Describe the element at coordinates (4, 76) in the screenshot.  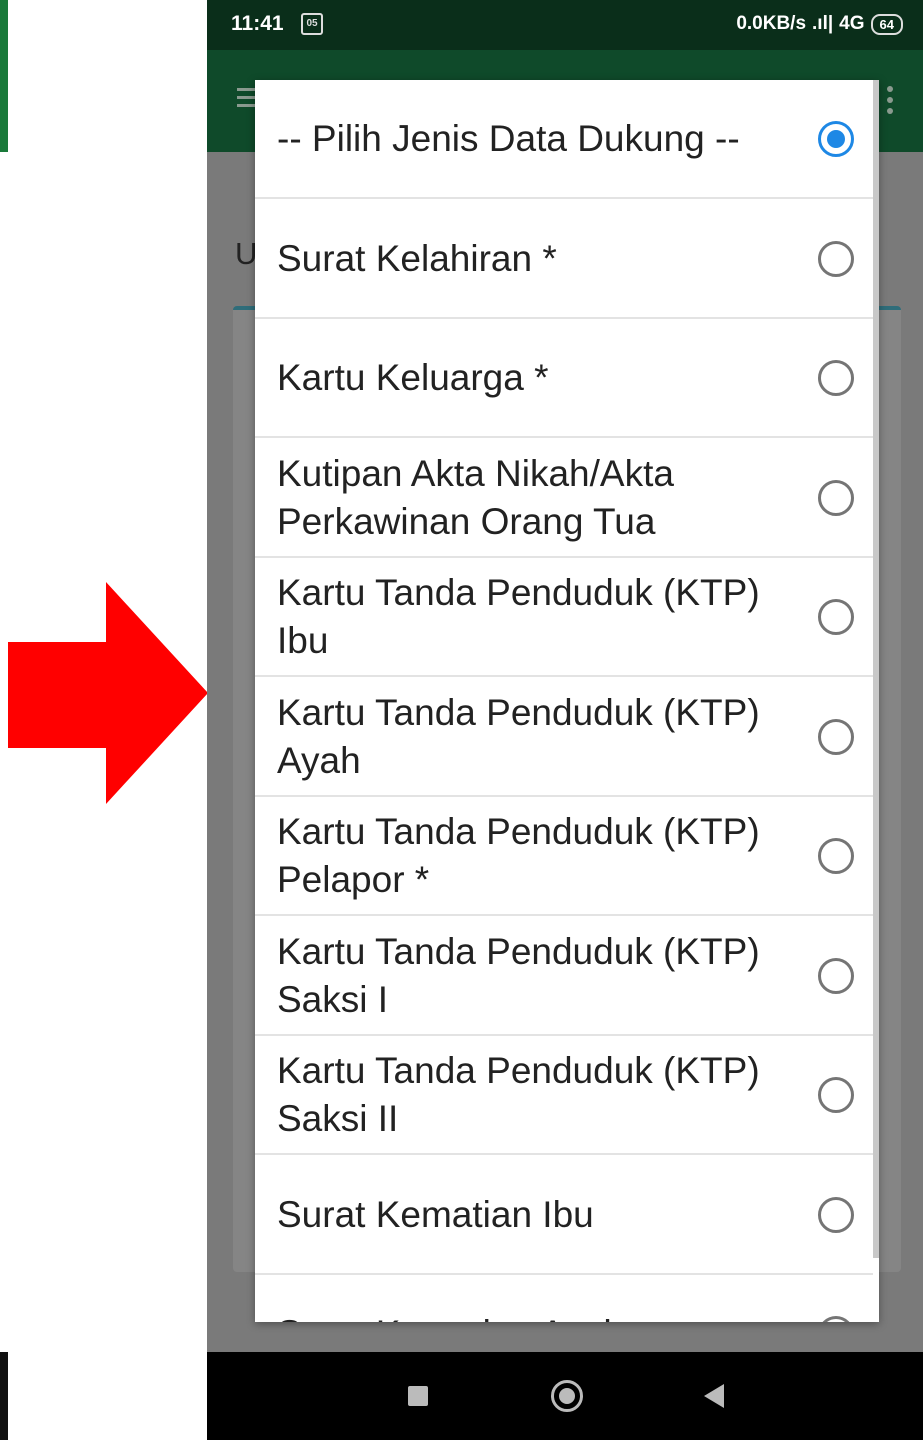
I see `left-green-edge` at that location.